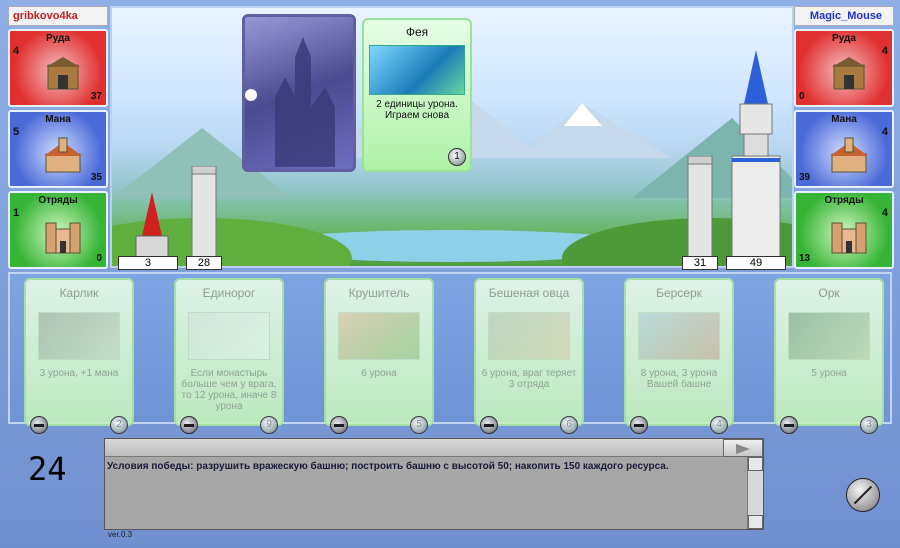  I want to click on left-mana-title: Мана, so click(58, 119).